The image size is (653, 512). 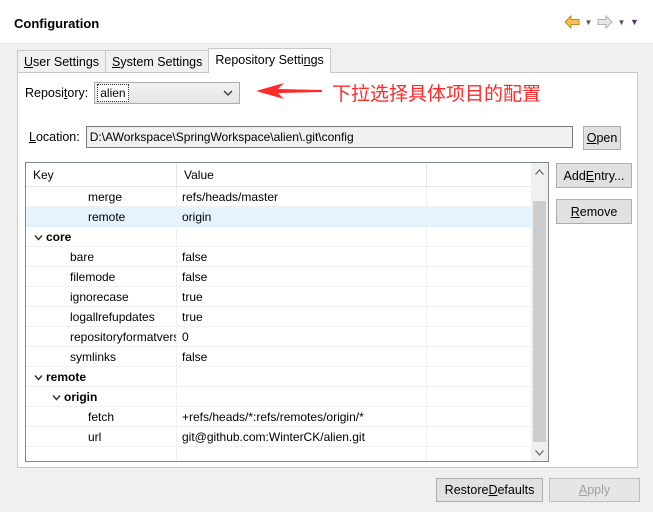 I want to click on table-row: symlinks false, so click(x=279, y=357).